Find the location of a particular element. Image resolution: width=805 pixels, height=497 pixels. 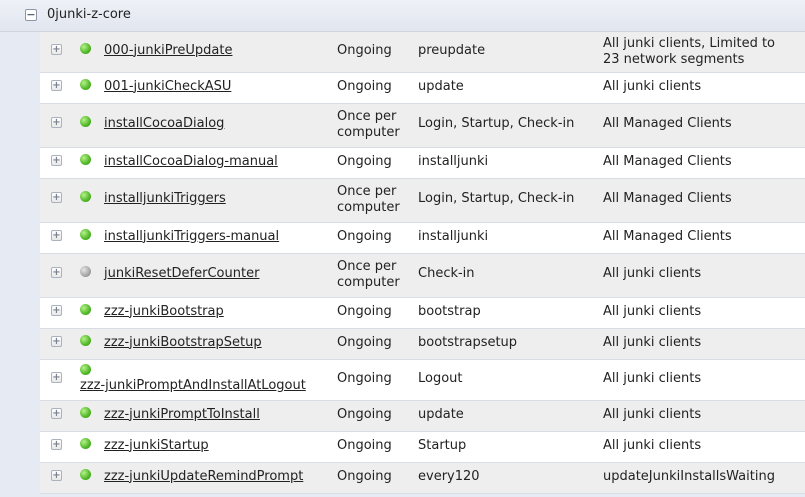

policy-name-link: 000-junkiPreUpdate is located at coordinates (168, 50).